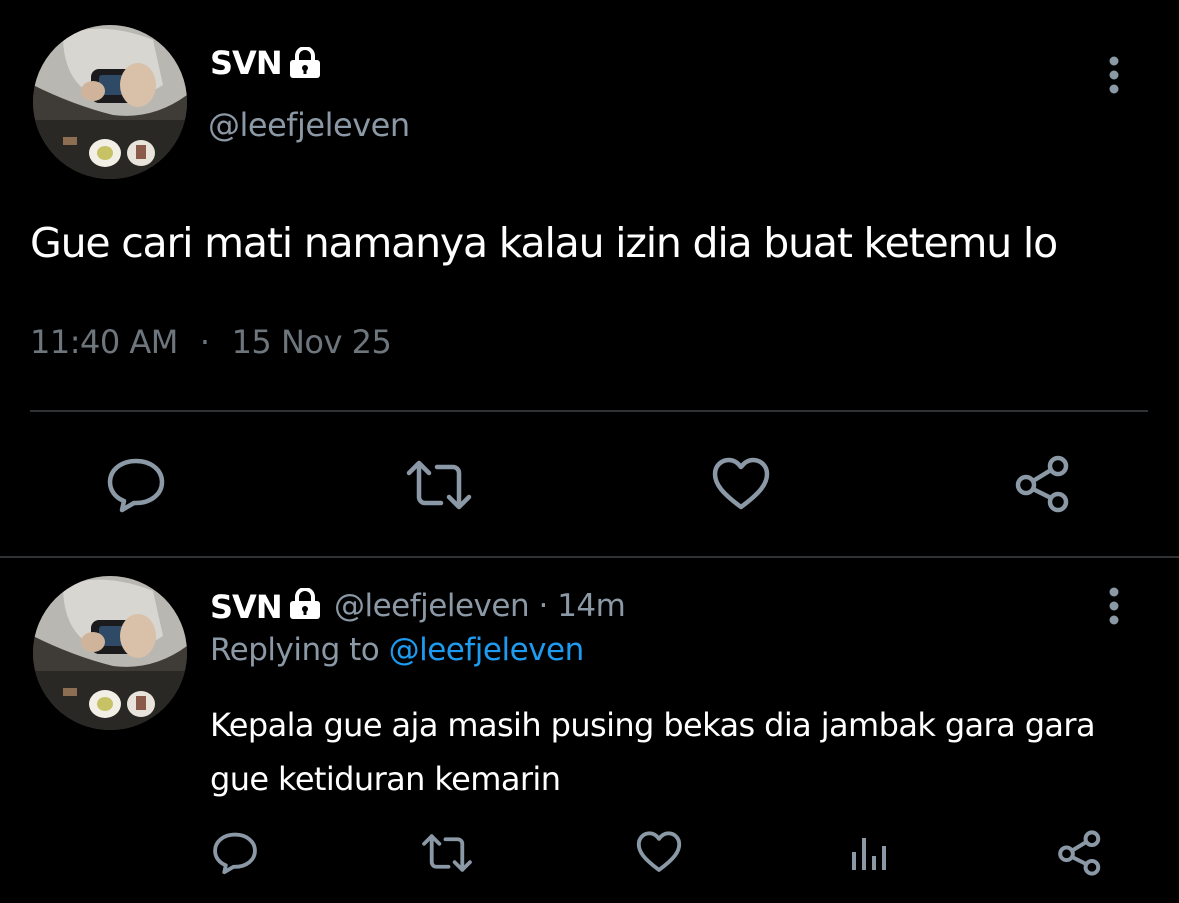 This screenshot has height=903, width=1179. What do you see at coordinates (104, 342) in the screenshot?
I see `tweet-time: 11:40 AM` at bounding box center [104, 342].